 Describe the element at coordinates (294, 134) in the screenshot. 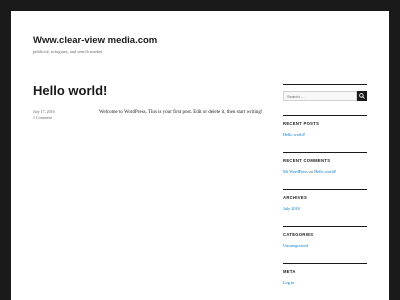

I see `recent-post-link: Hello world!` at that location.